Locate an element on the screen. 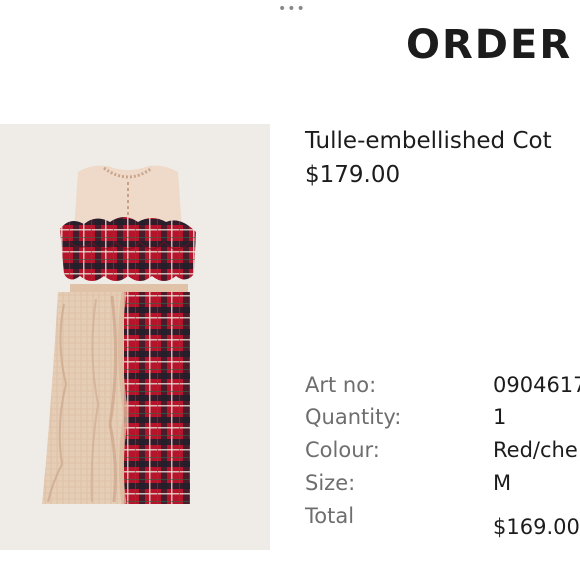 This screenshot has width=580, height=580. product-price: $179.00 is located at coordinates (353, 175).